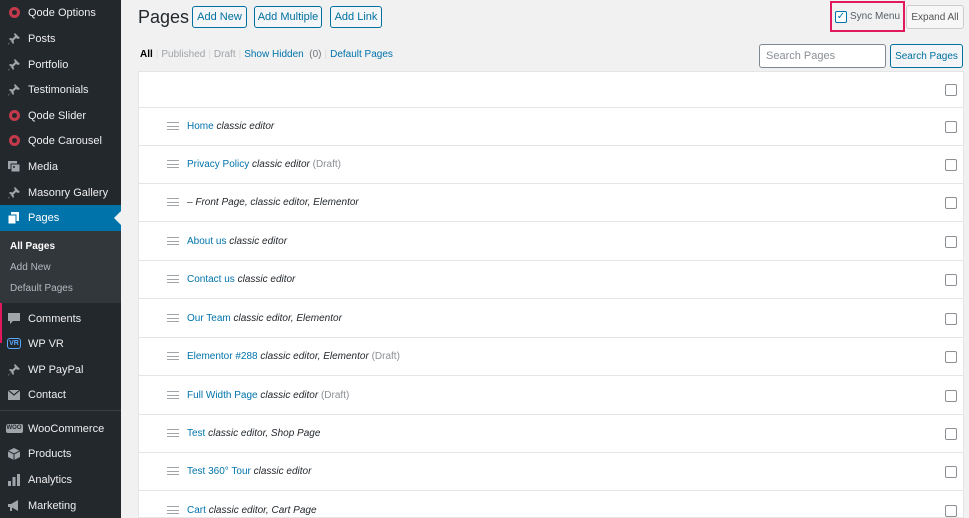 The height and width of the screenshot is (518, 969). What do you see at coordinates (822, 56) in the screenshot?
I see `search-pages-input` at bounding box center [822, 56].